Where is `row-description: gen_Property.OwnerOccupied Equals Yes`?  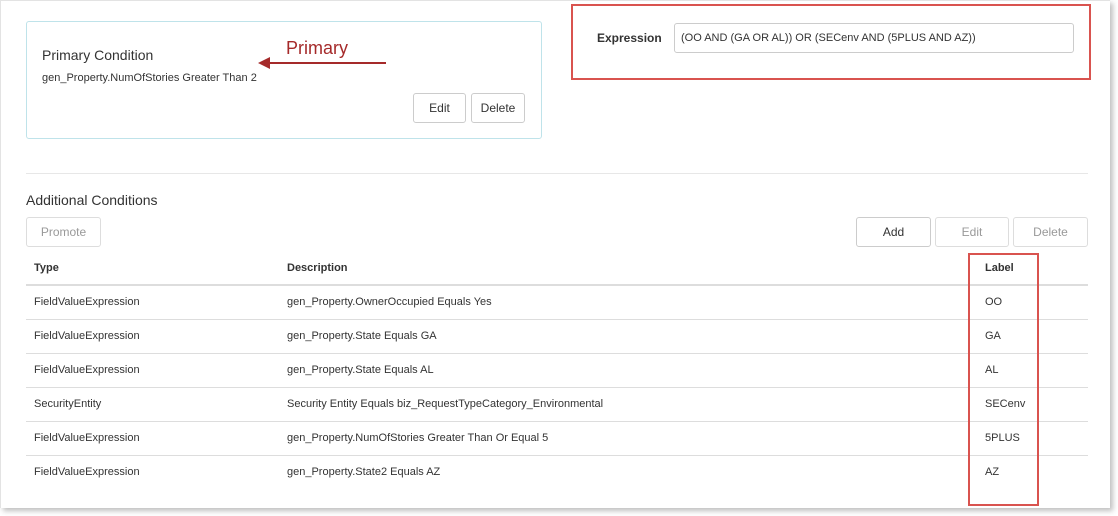 row-description: gen_Property.OwnerOccupied Equals Yes is located at coordinates (628, 302).